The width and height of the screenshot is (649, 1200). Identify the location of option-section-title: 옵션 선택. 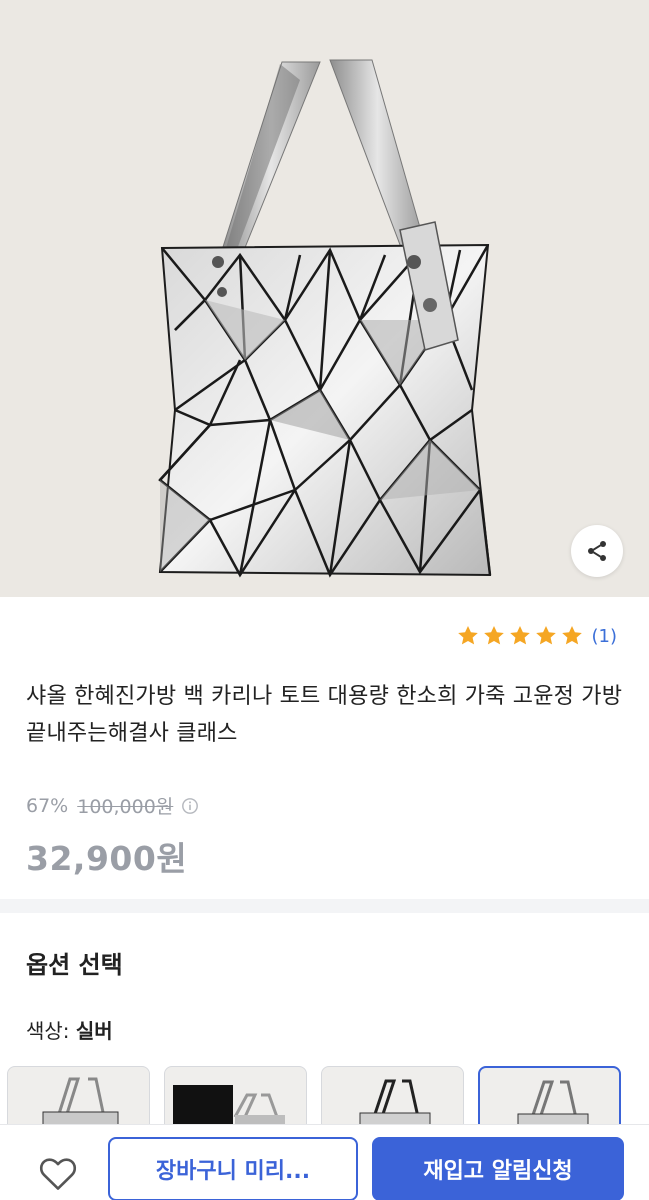
(74, 965).